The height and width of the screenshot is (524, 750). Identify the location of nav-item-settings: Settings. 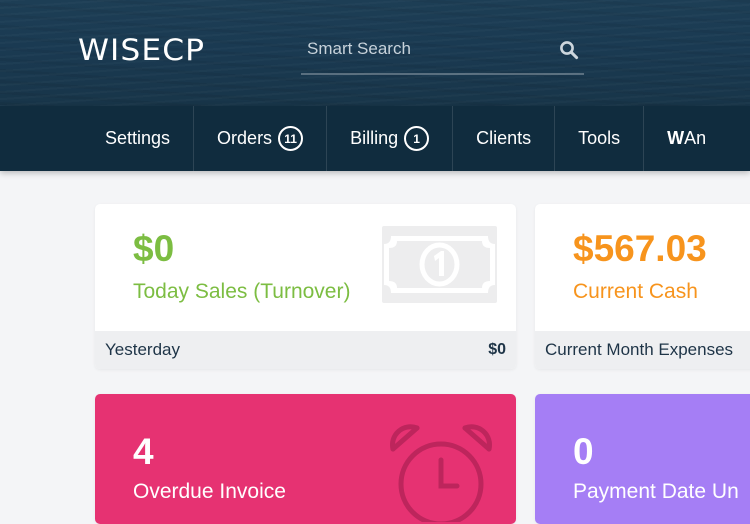
(138, 138).